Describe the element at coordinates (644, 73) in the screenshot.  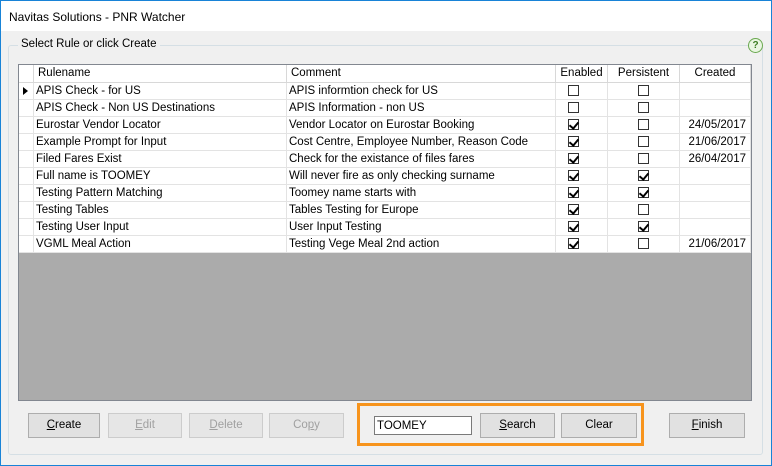
I see `column-header-persistent: Persistent` at that location.